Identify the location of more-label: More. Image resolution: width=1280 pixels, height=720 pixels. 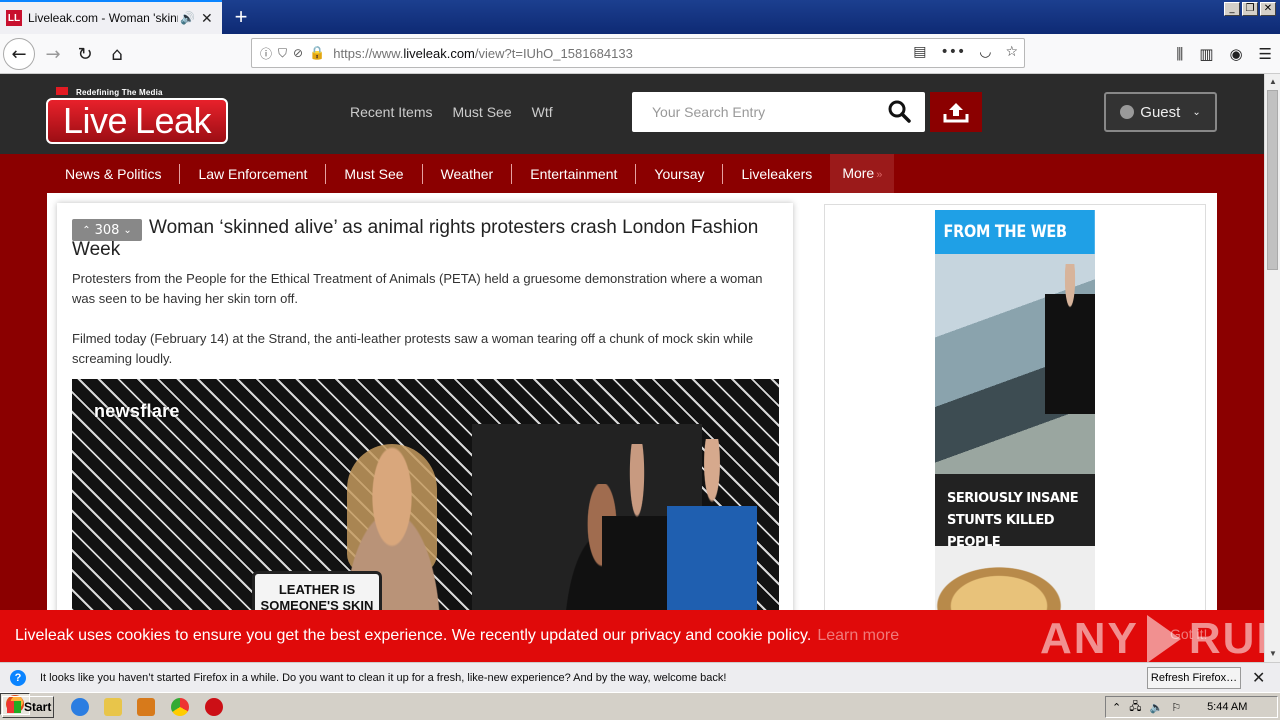
(858, 173).